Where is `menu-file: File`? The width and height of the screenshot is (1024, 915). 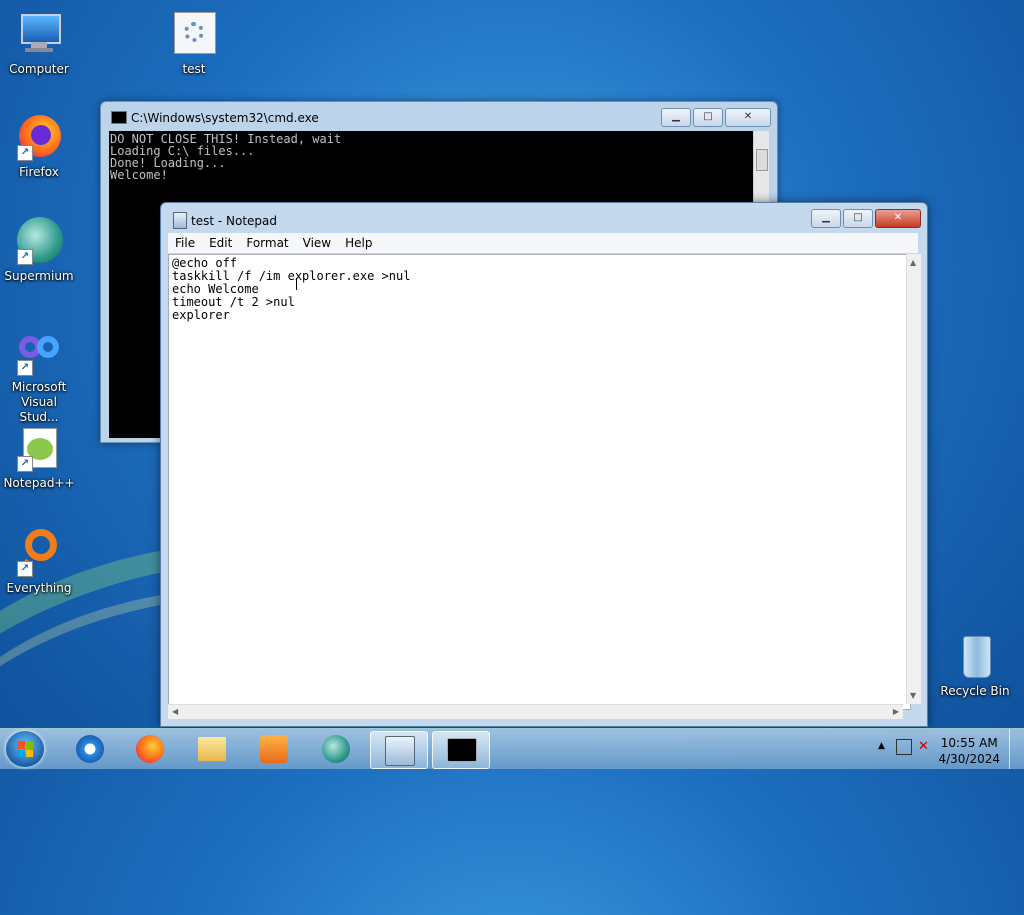 menu-file: File is located at coordinates (185, 243).